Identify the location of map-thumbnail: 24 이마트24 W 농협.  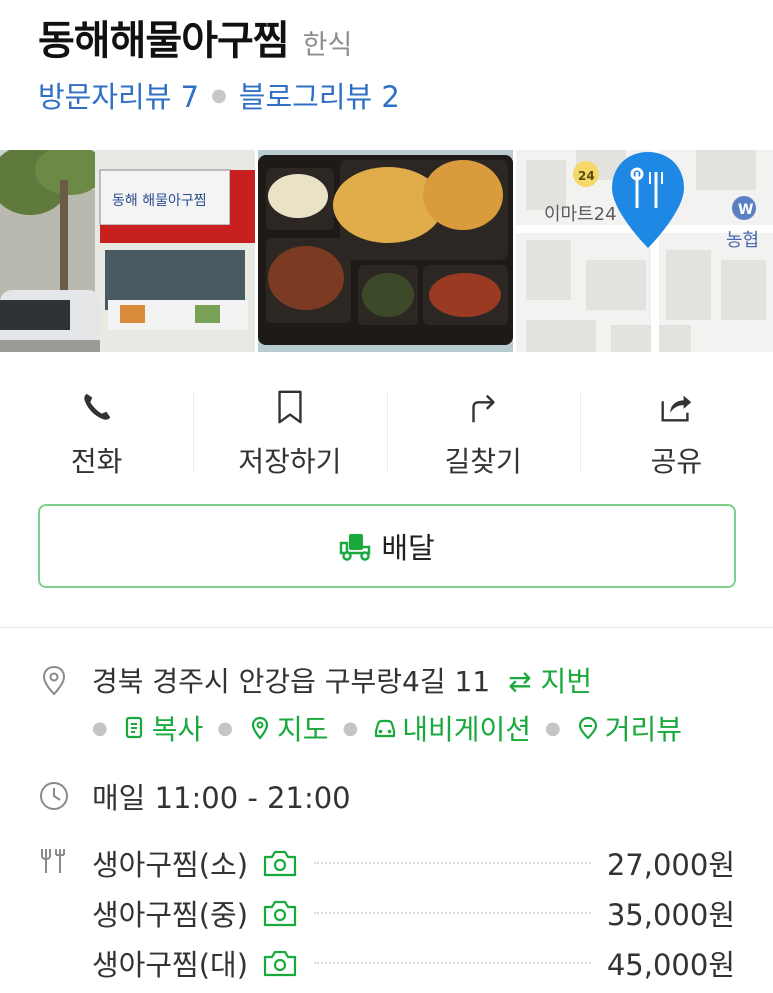
(644, 251).